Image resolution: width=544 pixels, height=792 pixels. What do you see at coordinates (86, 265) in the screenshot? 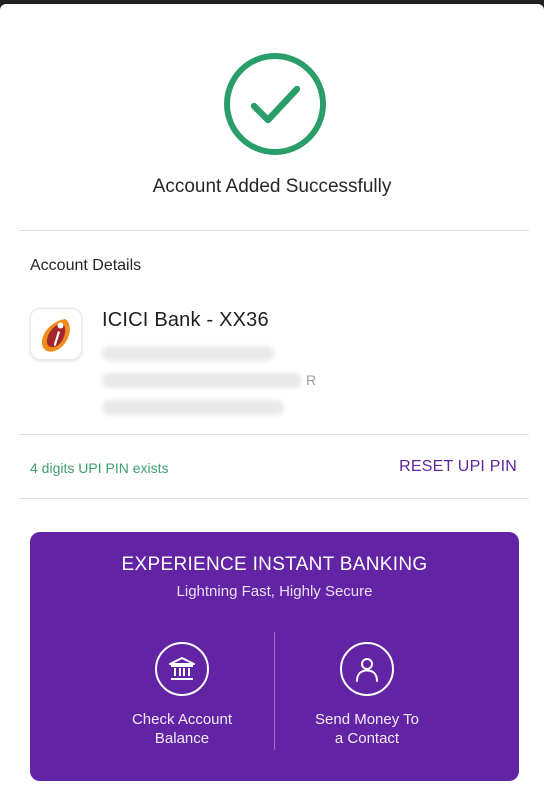
I see `account-details-title: Account Details` at bounding box center [86, 265].